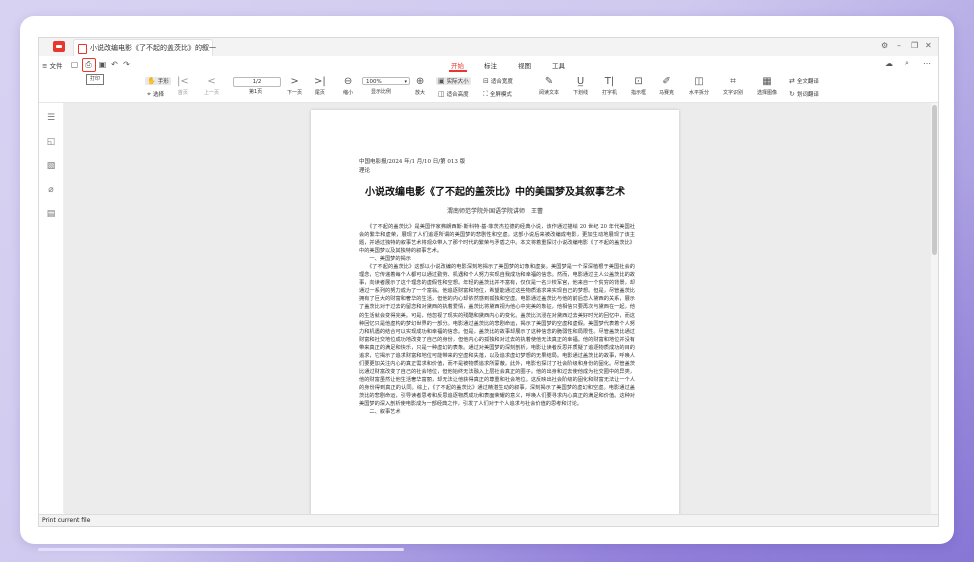  I want to click on mosaic-button: ✐ 马赛克, so click(666, 86).